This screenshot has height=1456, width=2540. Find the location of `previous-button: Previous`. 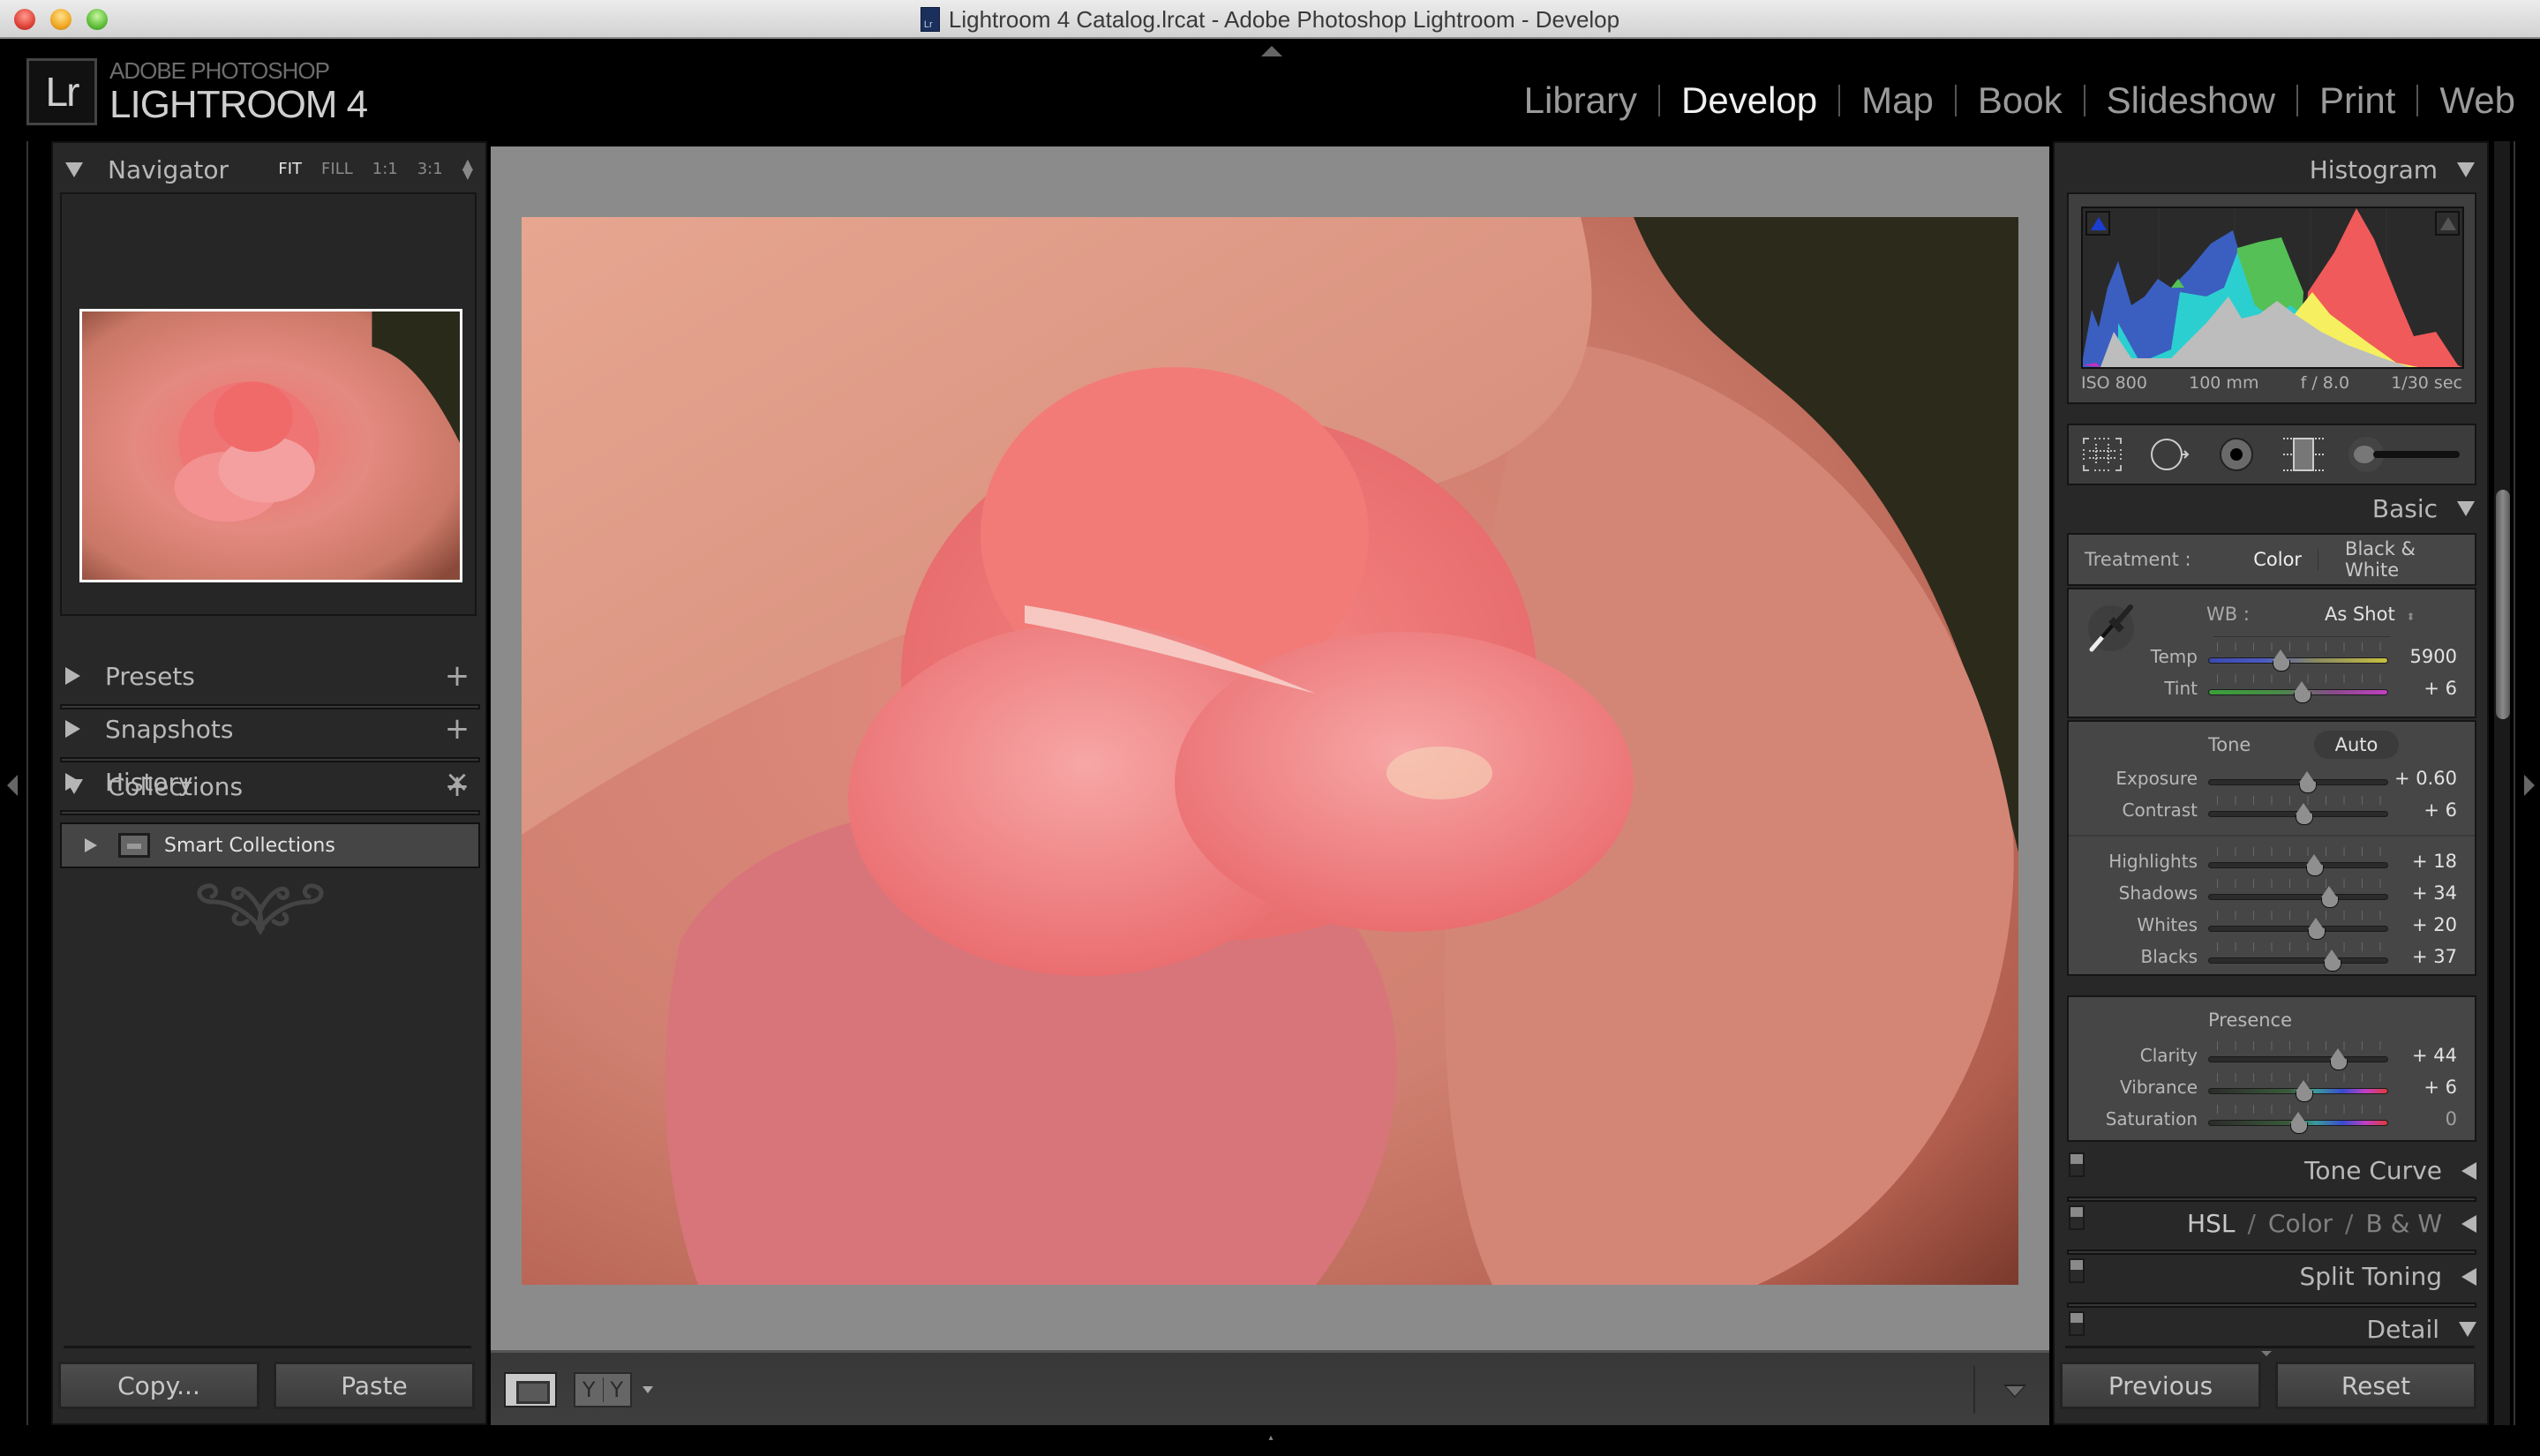

previous-button: Previous is located at coordinates (2160, 1385).